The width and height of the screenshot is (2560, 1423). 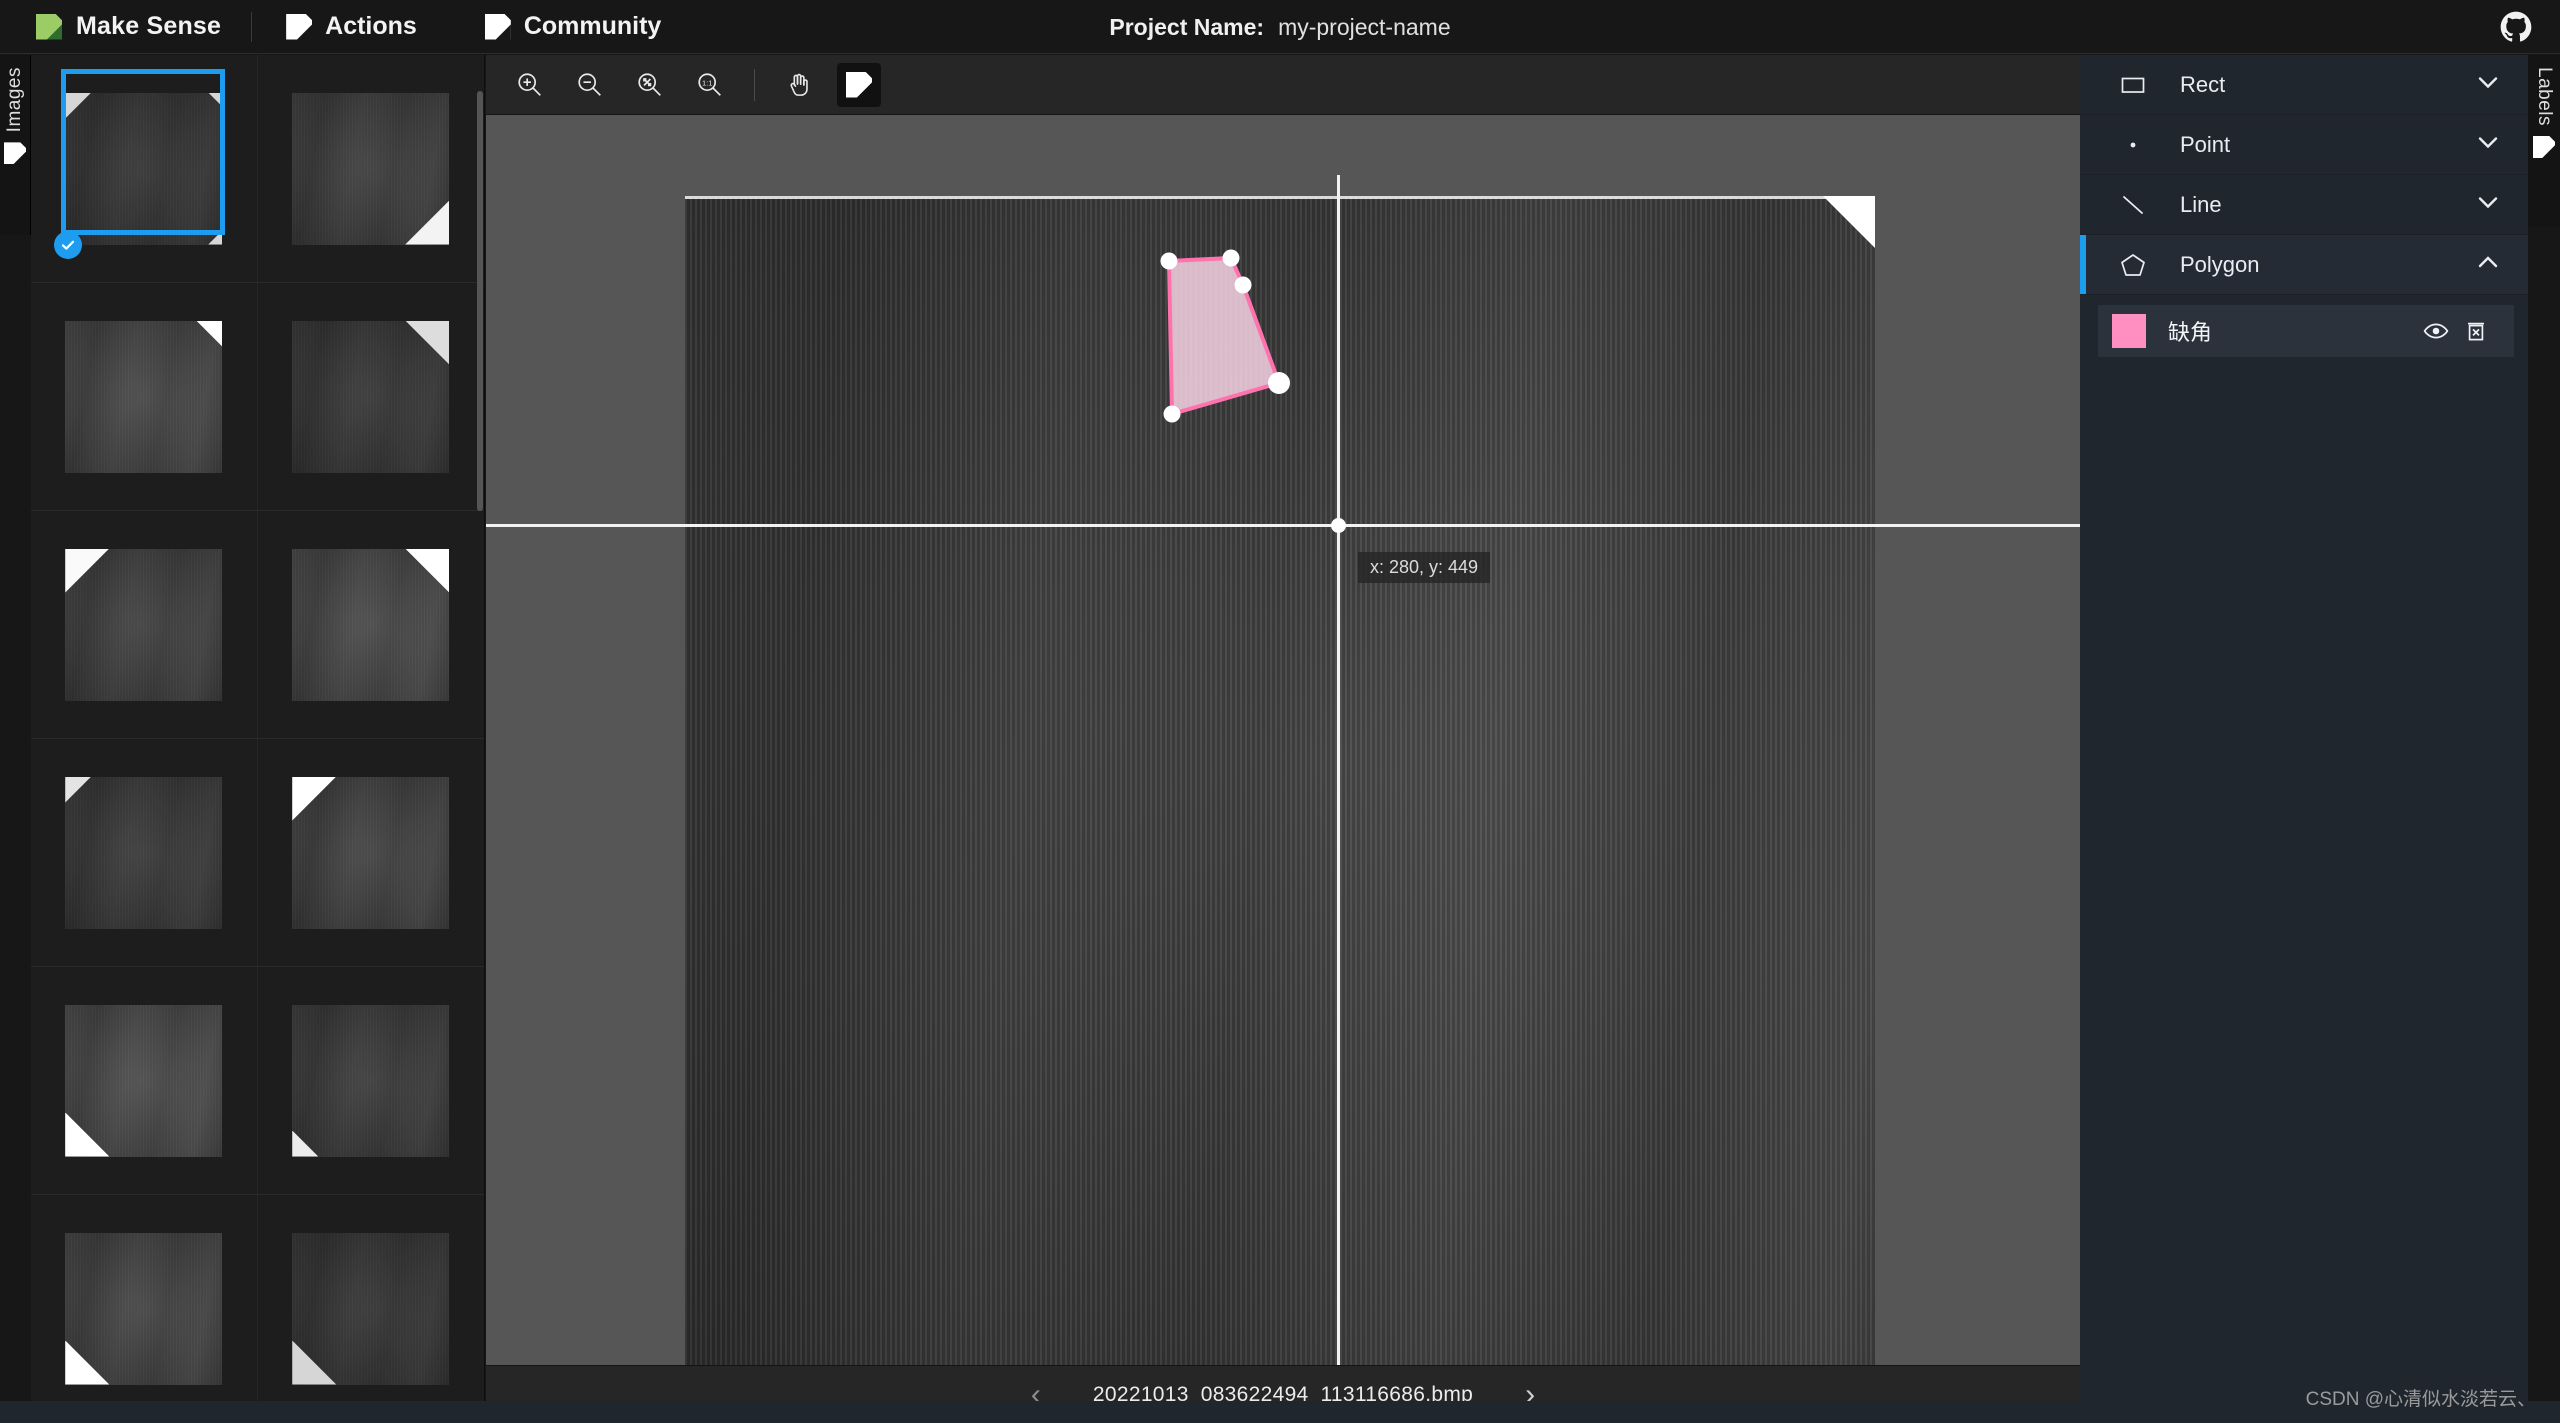 I want to click on sidebar-tab-images: Images, so click(x=15, y=145).